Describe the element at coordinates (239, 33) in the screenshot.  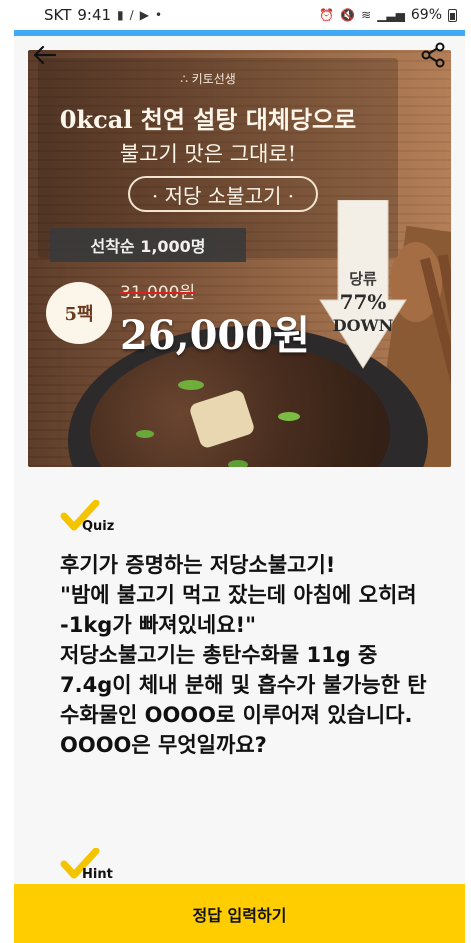
I see `accent-line` at that location.